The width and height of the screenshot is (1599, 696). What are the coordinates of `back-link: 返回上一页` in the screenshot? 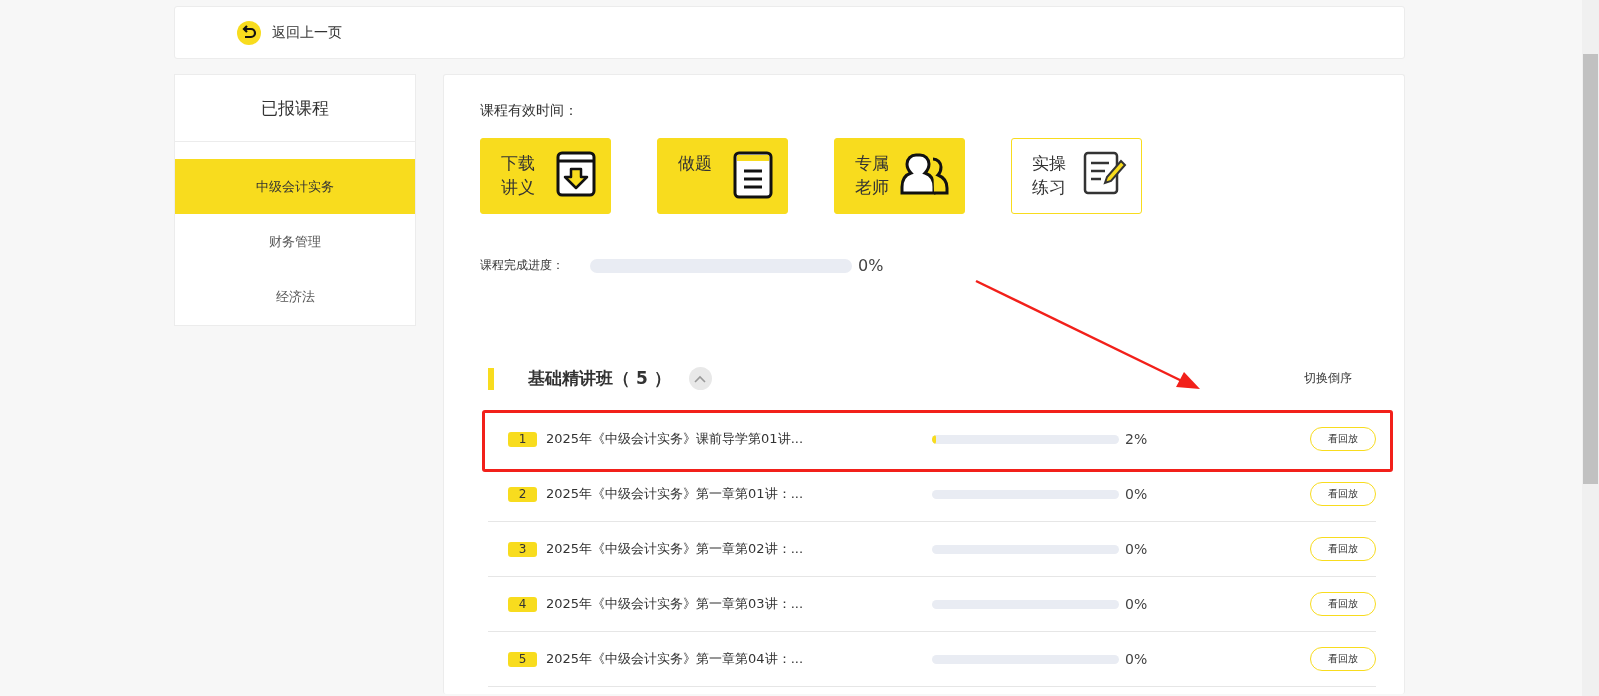 It's located at (289, 32).